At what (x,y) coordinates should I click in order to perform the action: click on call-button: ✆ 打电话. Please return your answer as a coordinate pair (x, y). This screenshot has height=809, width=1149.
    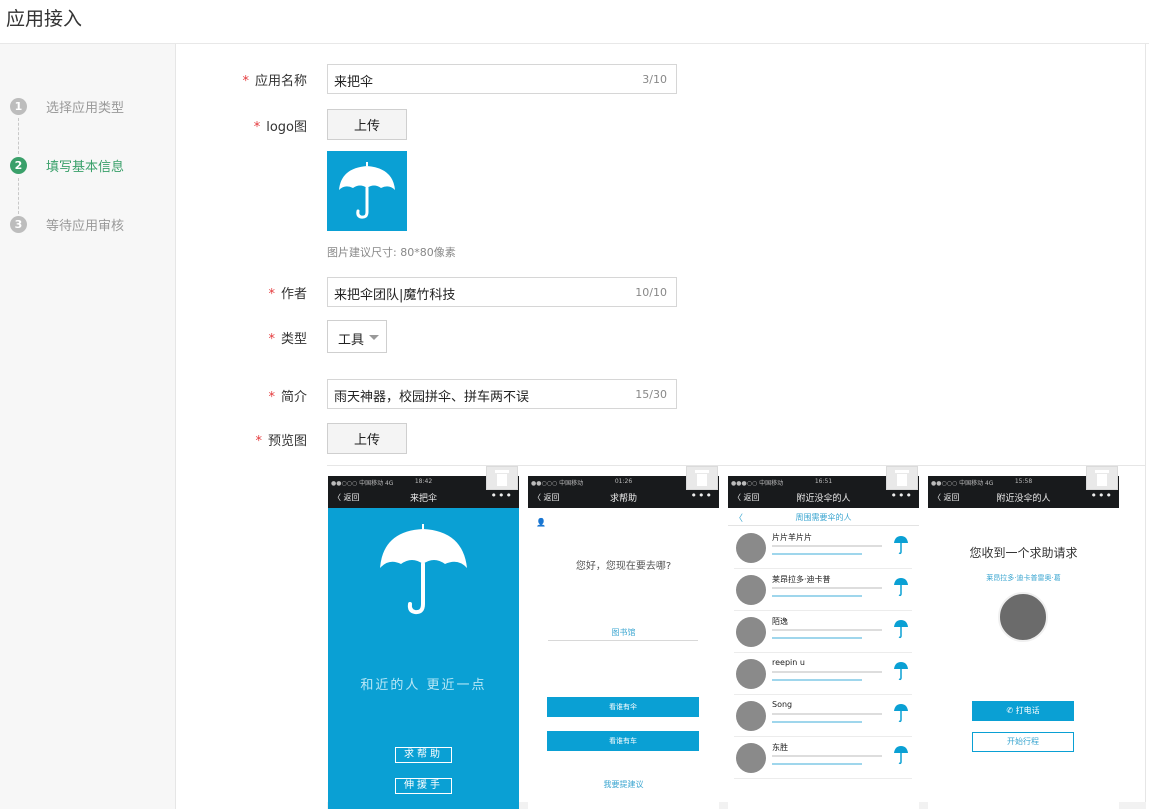
    Looking at the image, I should click on (1023, 711).